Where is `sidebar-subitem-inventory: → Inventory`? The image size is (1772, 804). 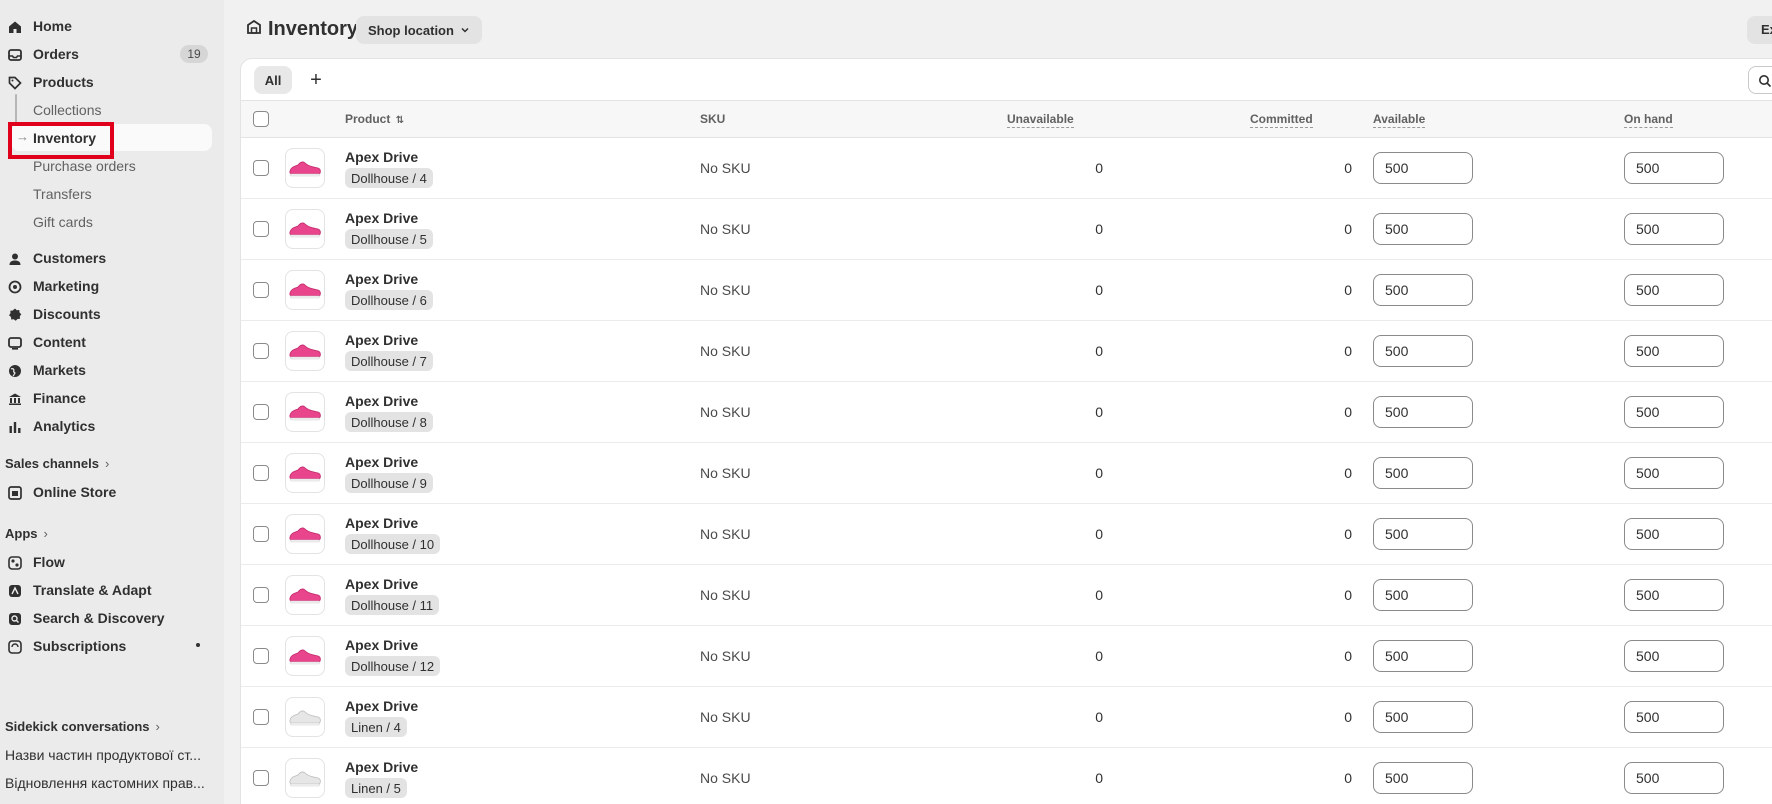
sidebar-subitem-inventory: → Inventory is located at coordinates (111, 137).